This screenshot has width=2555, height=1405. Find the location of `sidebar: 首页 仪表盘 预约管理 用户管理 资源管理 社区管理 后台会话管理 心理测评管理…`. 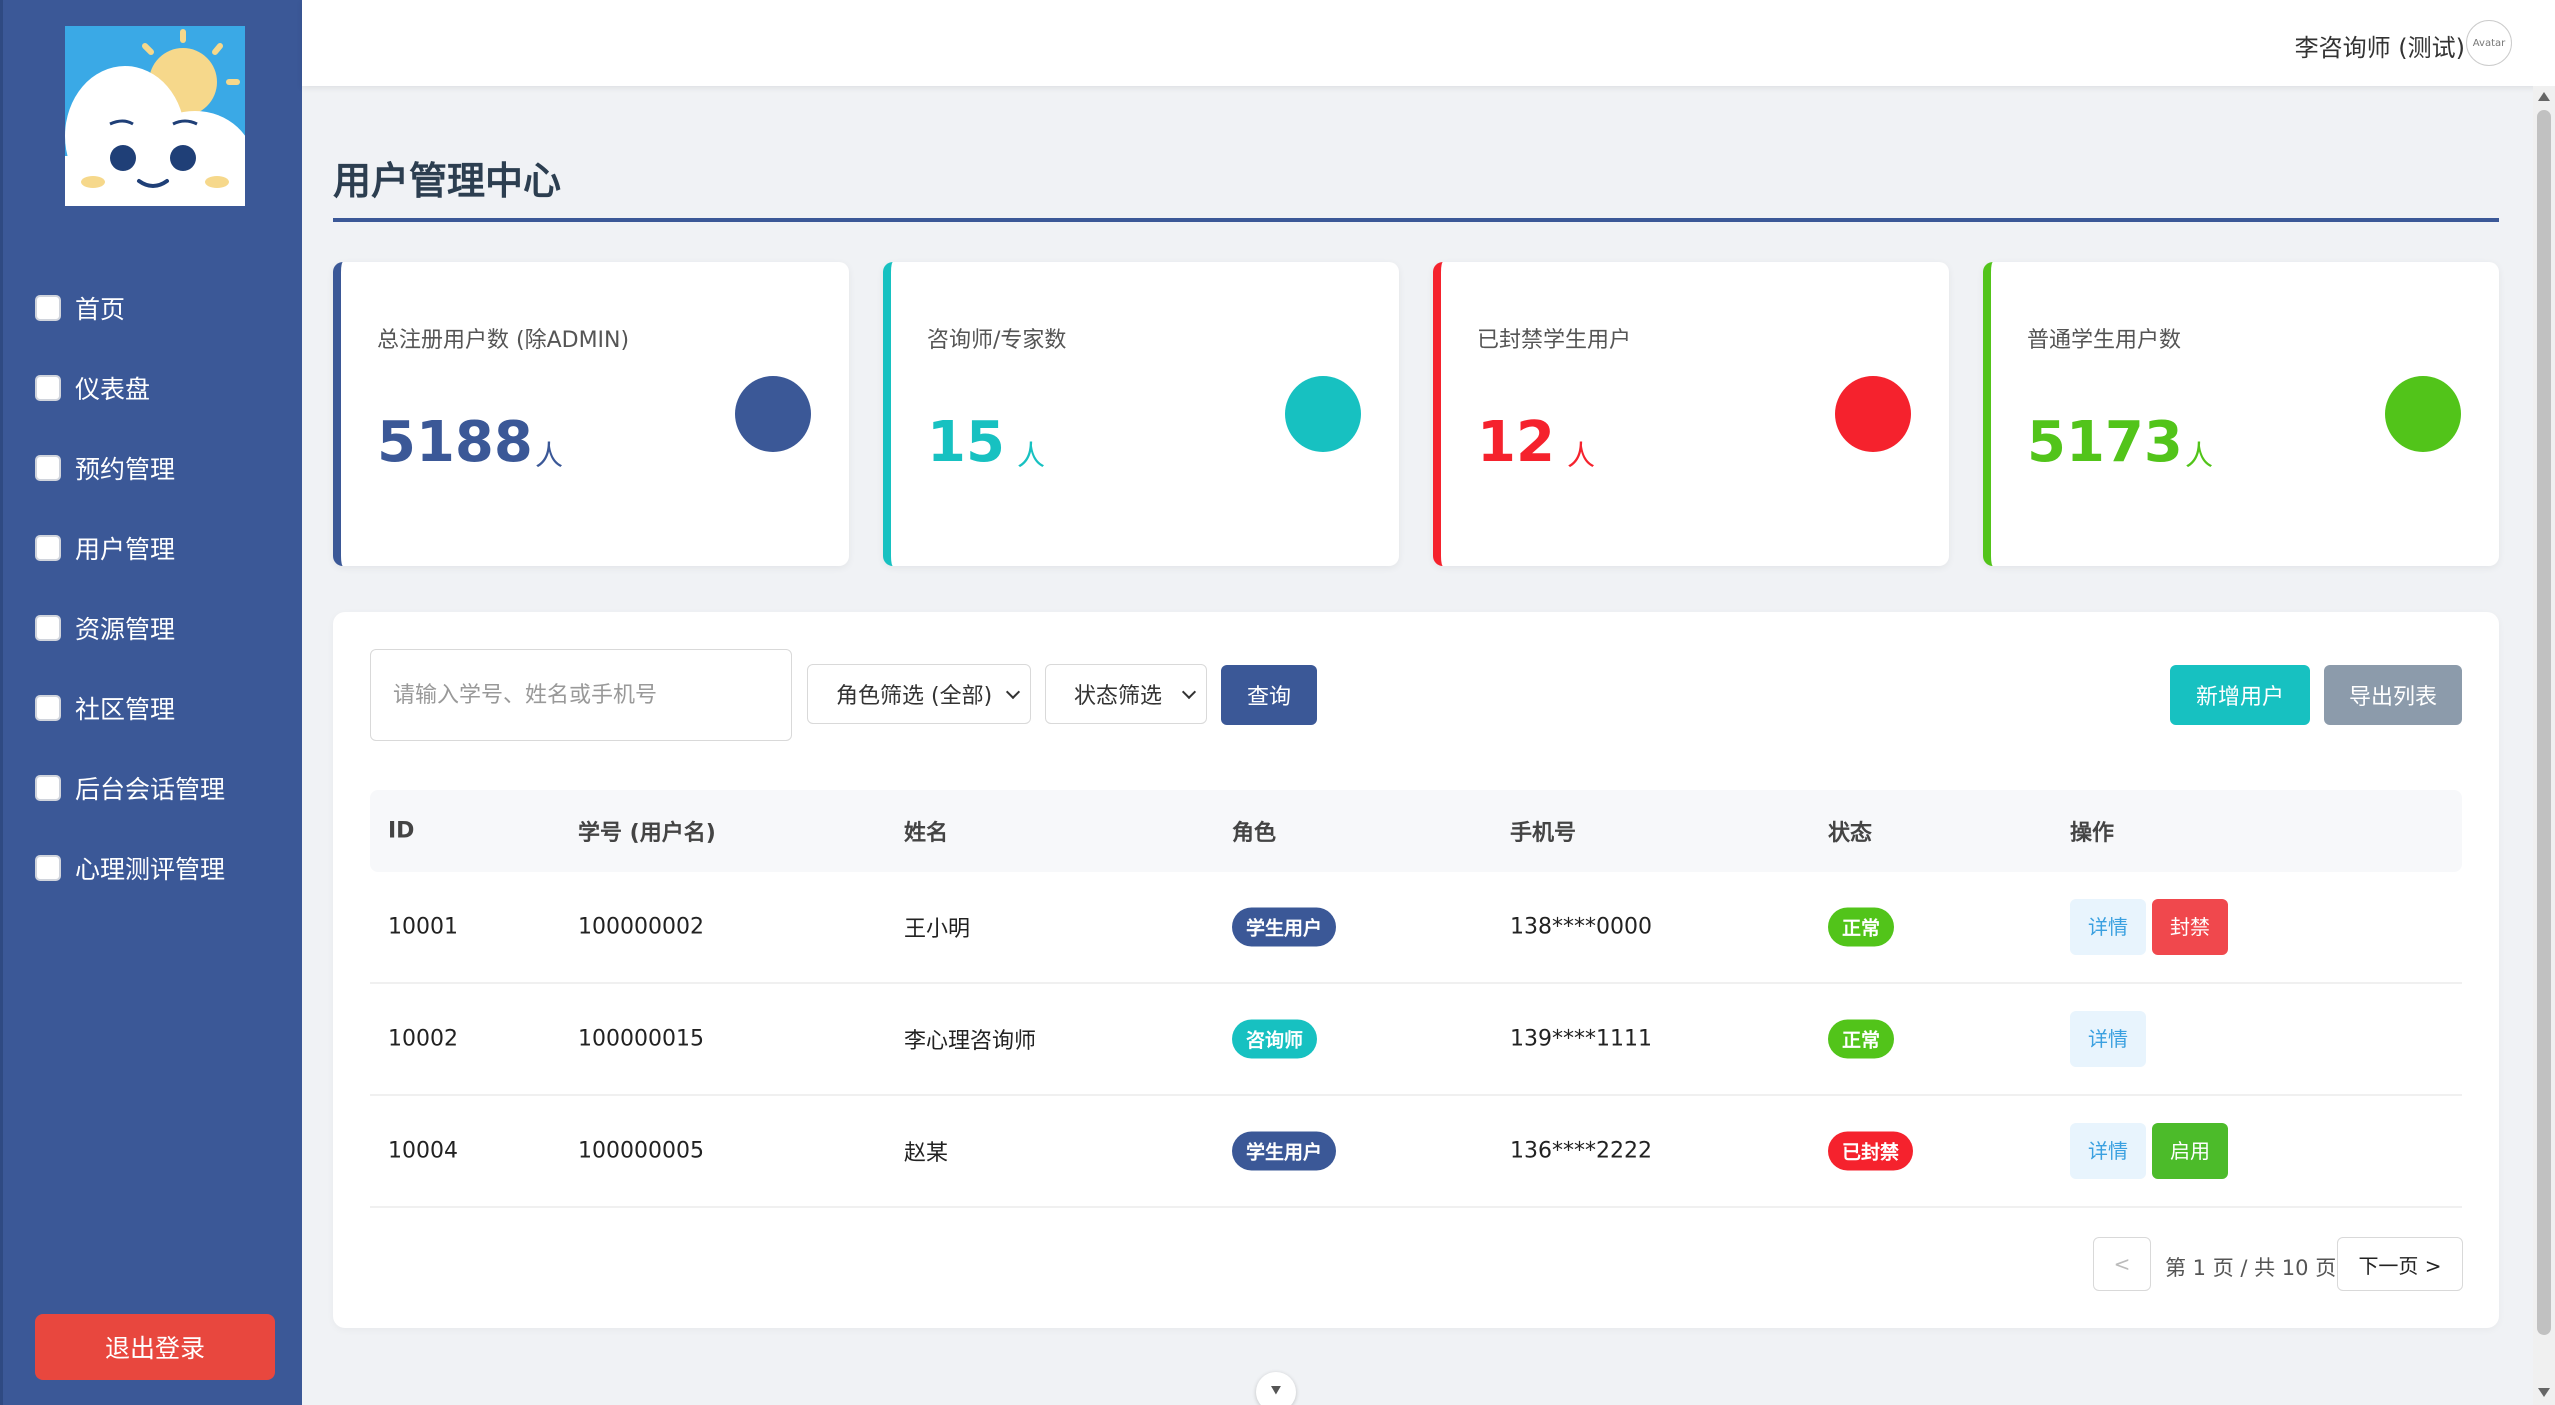

sidebar: 首页 仪表盘 预约管理 用户管理 资源管理 社区管理 后台会话管理 心理测评管理… is located at coordinates (151, 702).